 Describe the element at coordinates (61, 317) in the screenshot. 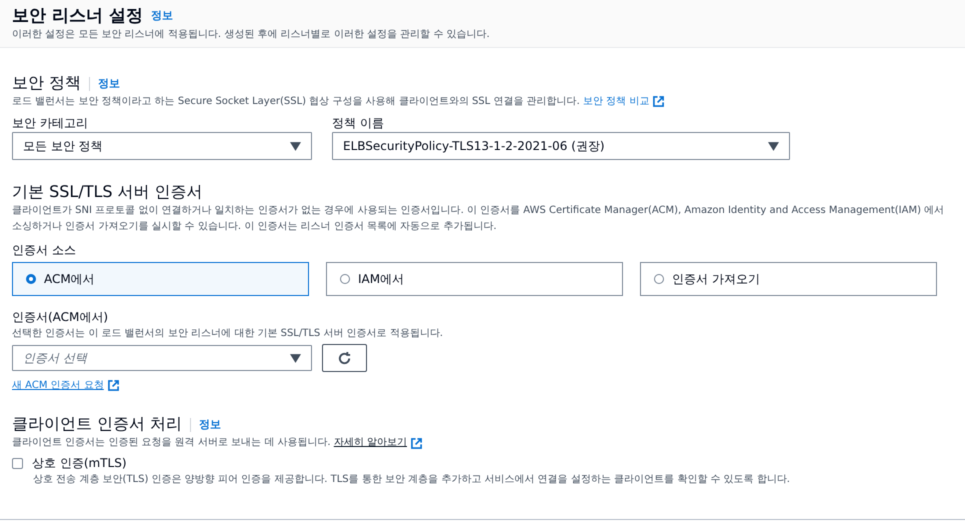

I see `field-label: 인증서(ACM에서)` at that location.